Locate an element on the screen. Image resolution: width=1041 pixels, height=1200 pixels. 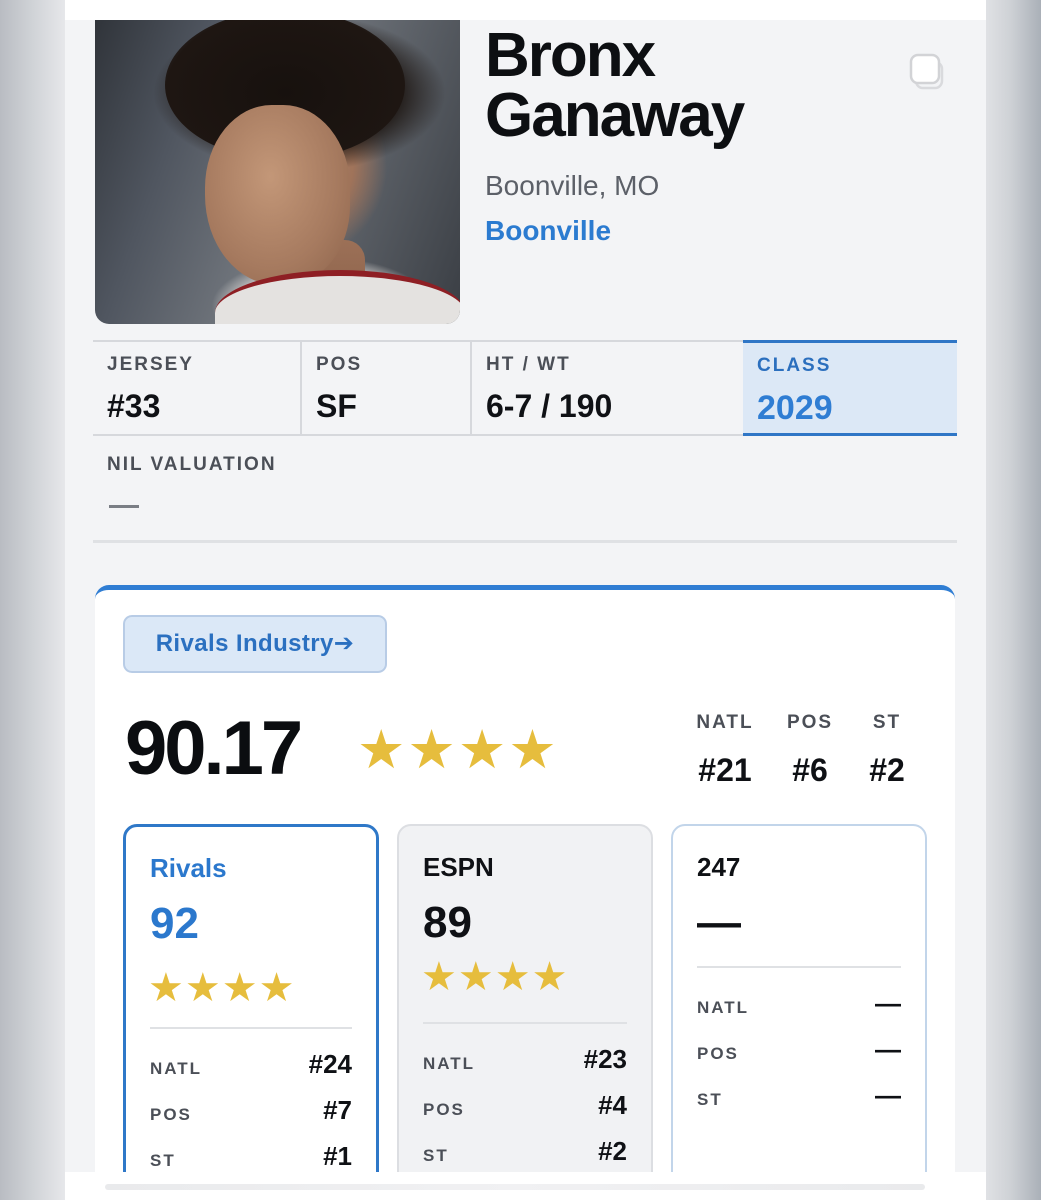
player-photo is located at coordinates (277, 172).